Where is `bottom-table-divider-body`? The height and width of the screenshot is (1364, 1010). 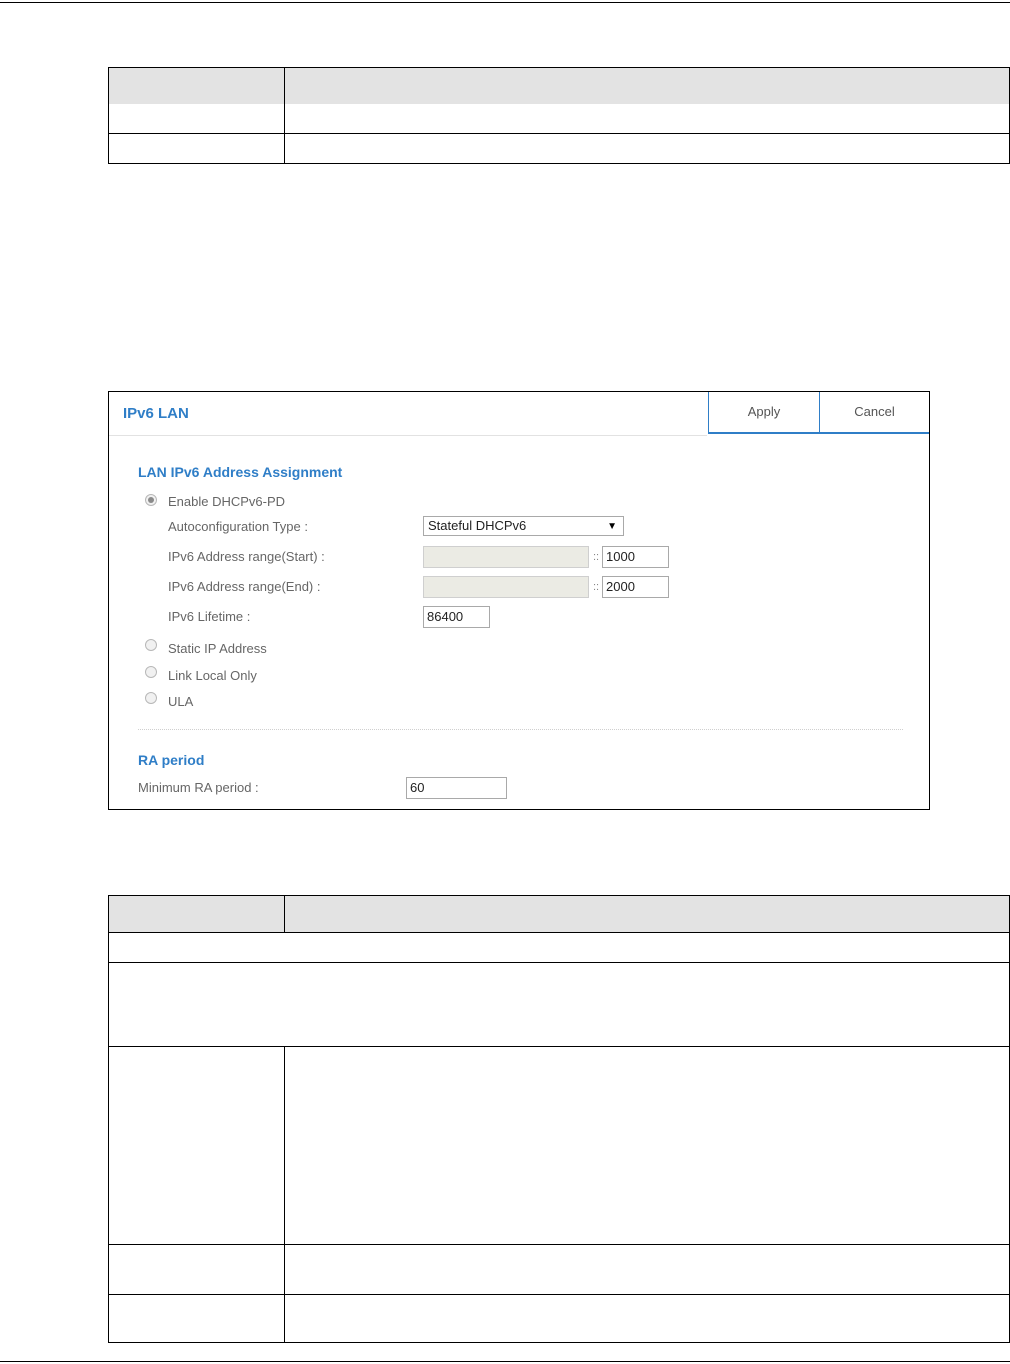 bottom-table-divider-body is located at coordinates (284, 1194).